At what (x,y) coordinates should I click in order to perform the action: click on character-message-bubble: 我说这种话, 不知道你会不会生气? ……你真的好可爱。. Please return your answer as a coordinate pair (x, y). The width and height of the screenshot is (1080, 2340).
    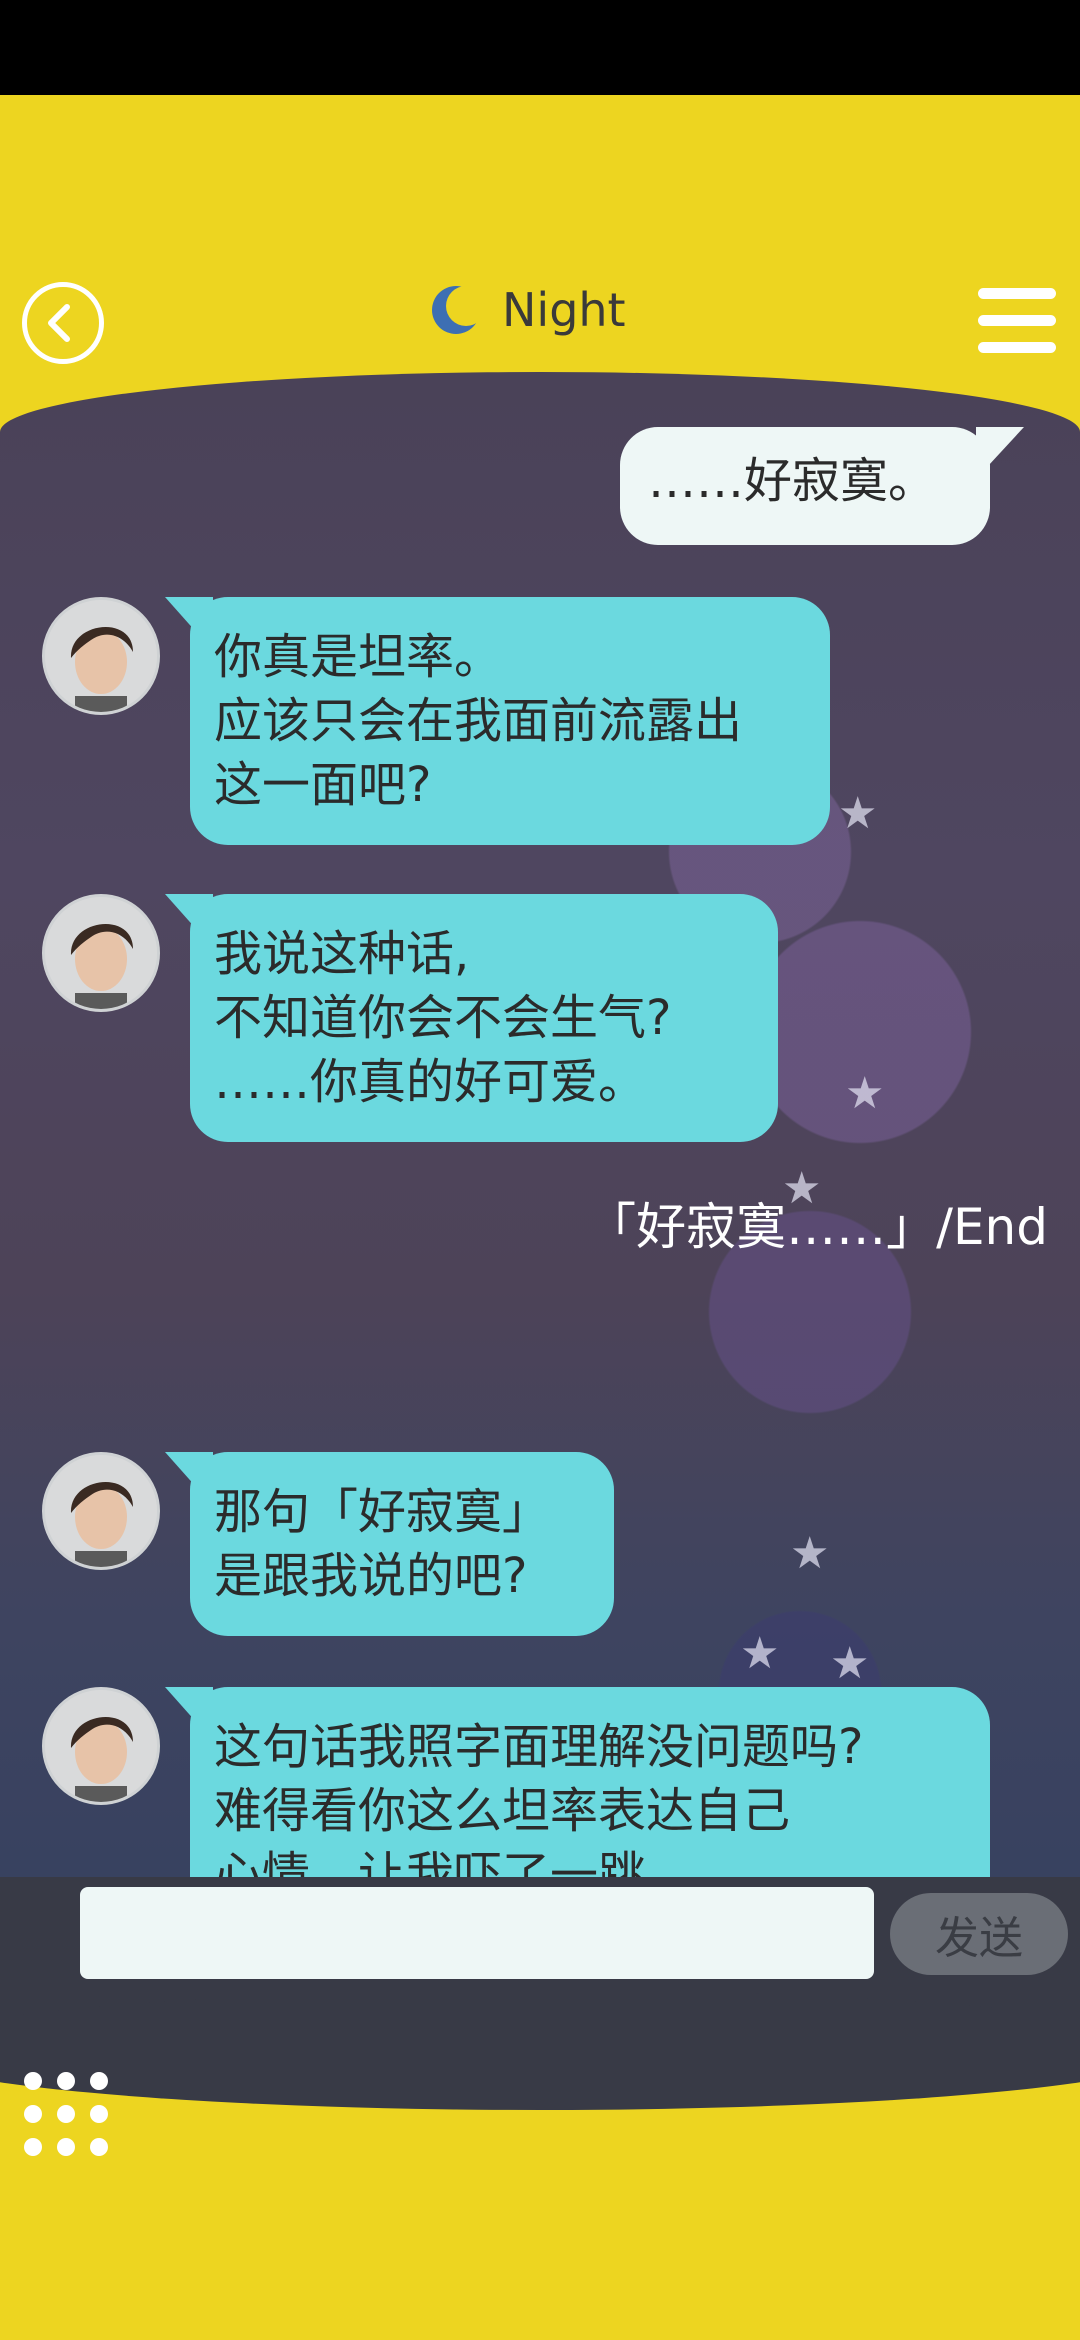
    Looking at the image, I should click on (484, 1018).